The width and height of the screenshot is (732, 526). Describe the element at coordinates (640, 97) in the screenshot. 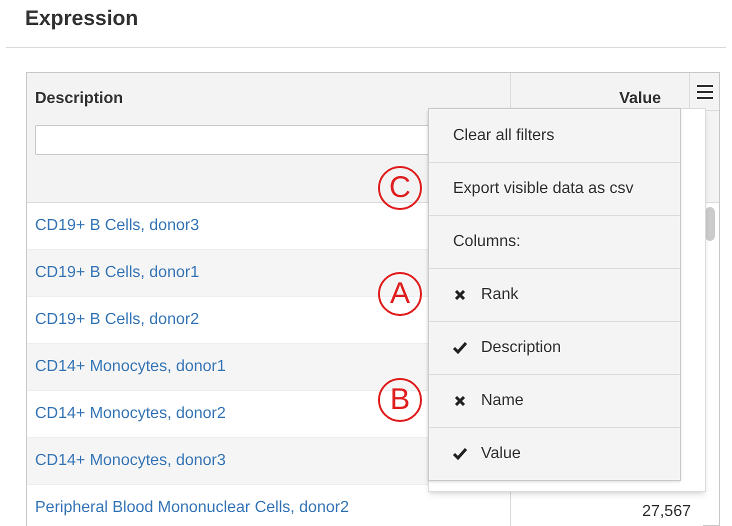

I see `column-header: Value` at that location.